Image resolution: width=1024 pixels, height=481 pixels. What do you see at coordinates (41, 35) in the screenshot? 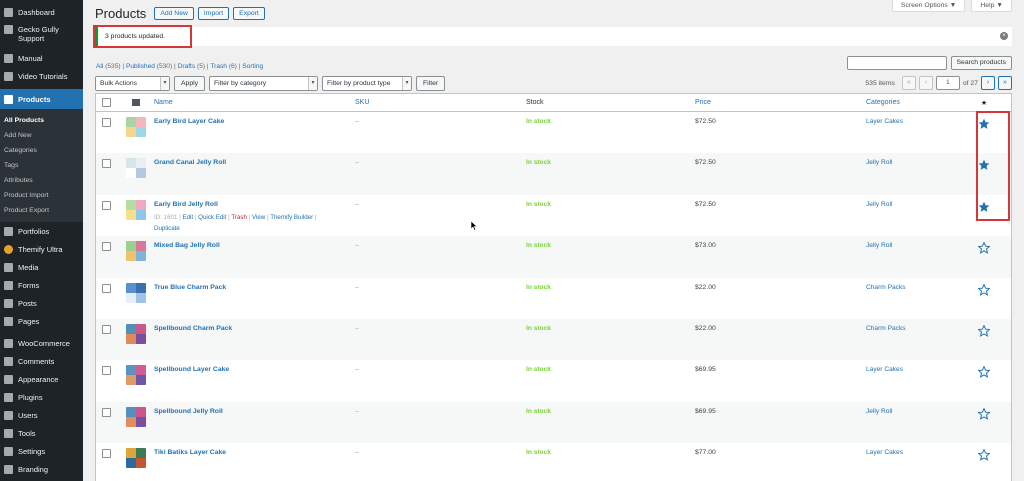
I see `menu-support: Gecko Gully Support` at bounding box center [41, 35].